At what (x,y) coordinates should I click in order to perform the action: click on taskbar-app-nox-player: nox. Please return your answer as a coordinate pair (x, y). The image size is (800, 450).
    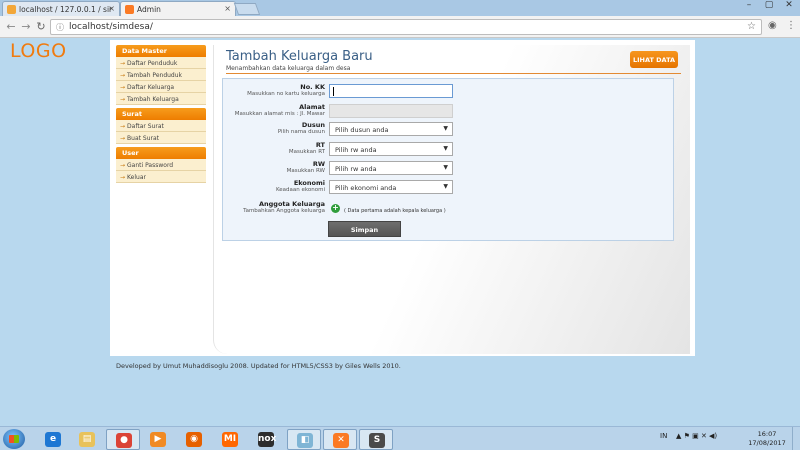
    Looking at the image, I should click on (266, 439).